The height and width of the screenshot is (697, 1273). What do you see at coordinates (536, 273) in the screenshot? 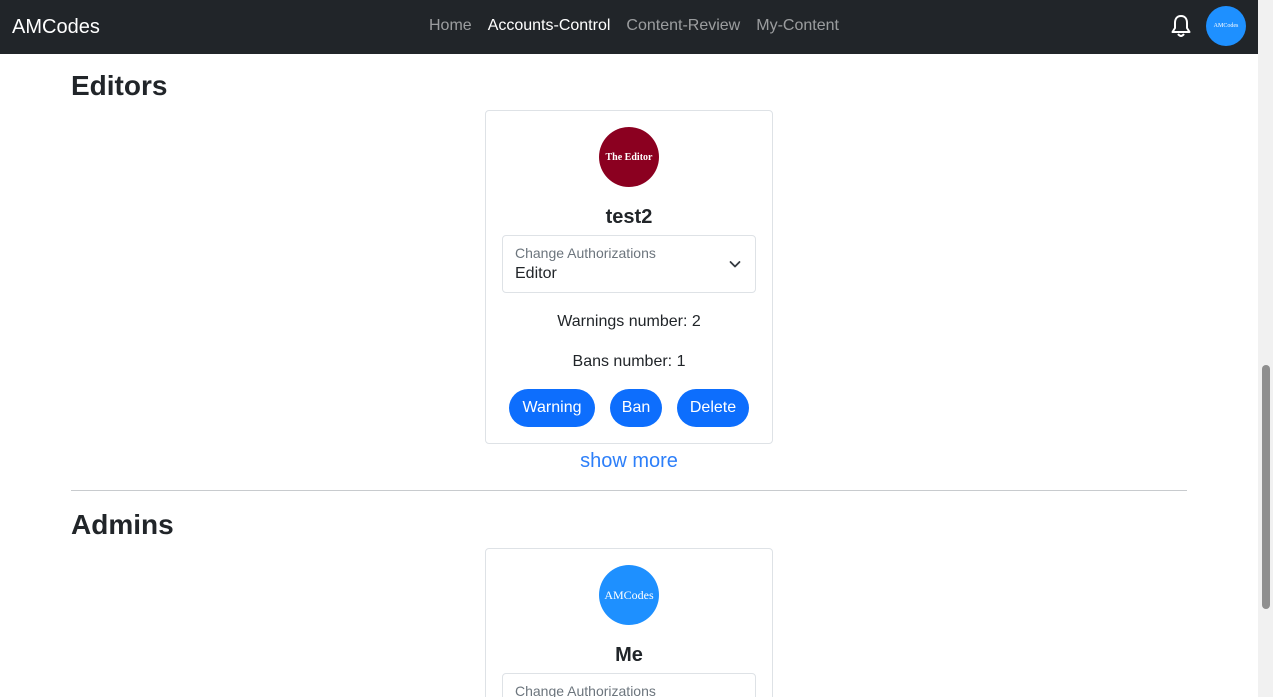
I see `select-value: Editor` at bounding box center [536, 273].